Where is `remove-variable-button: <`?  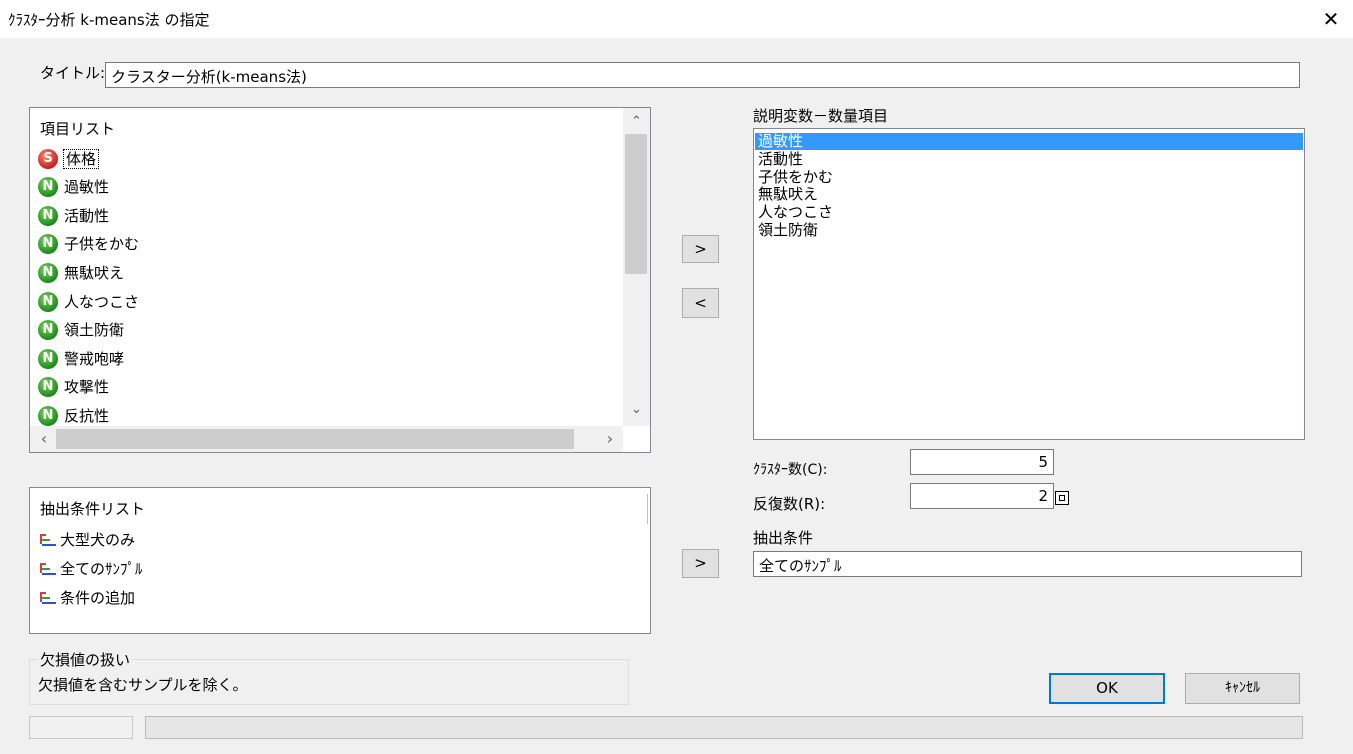 remove-variable-button: < is located at coordinates (700, 303).